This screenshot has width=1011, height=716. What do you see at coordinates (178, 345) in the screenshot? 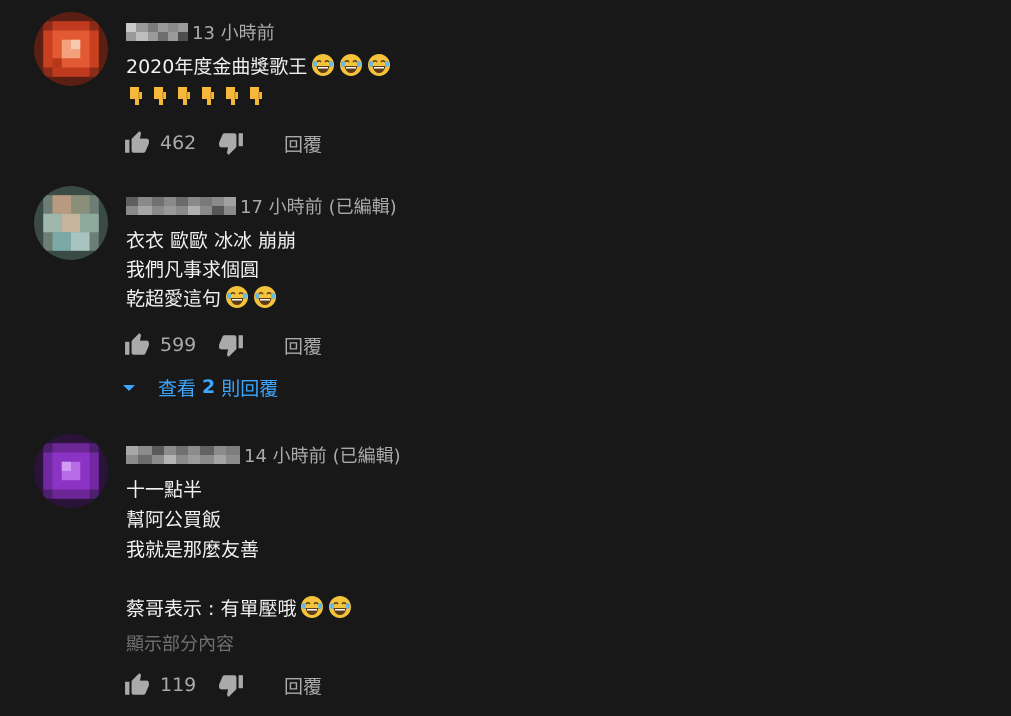
I see `like-count: 599` at bounding box center [178, 345].